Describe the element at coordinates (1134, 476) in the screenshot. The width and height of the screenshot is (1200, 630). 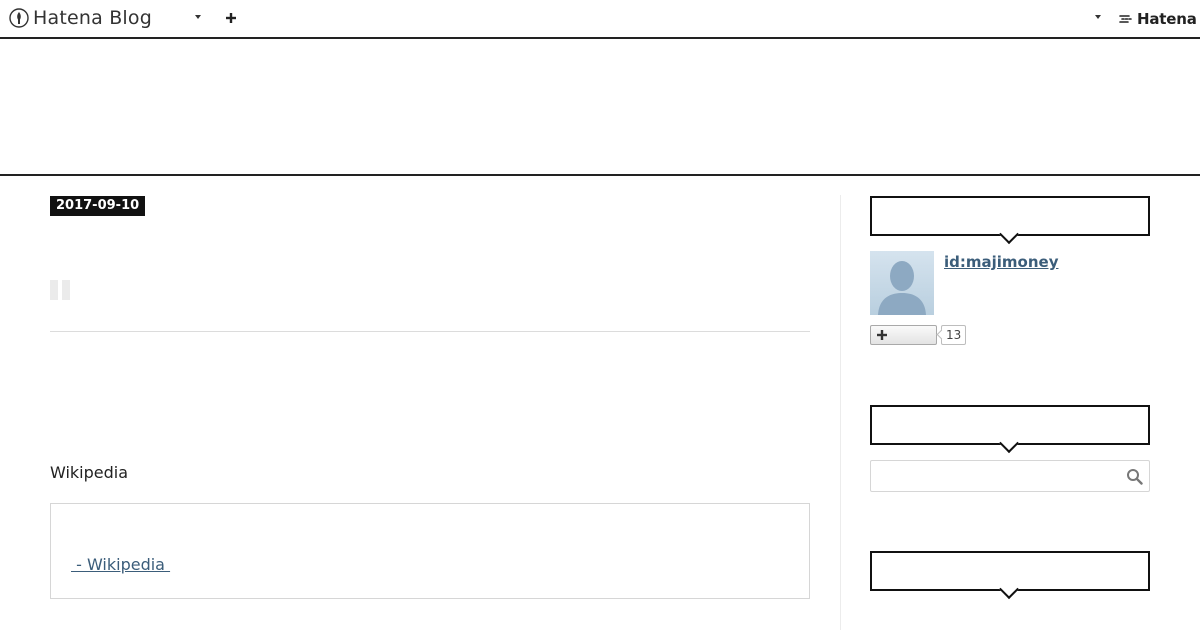
I see `search-icon` at that location.